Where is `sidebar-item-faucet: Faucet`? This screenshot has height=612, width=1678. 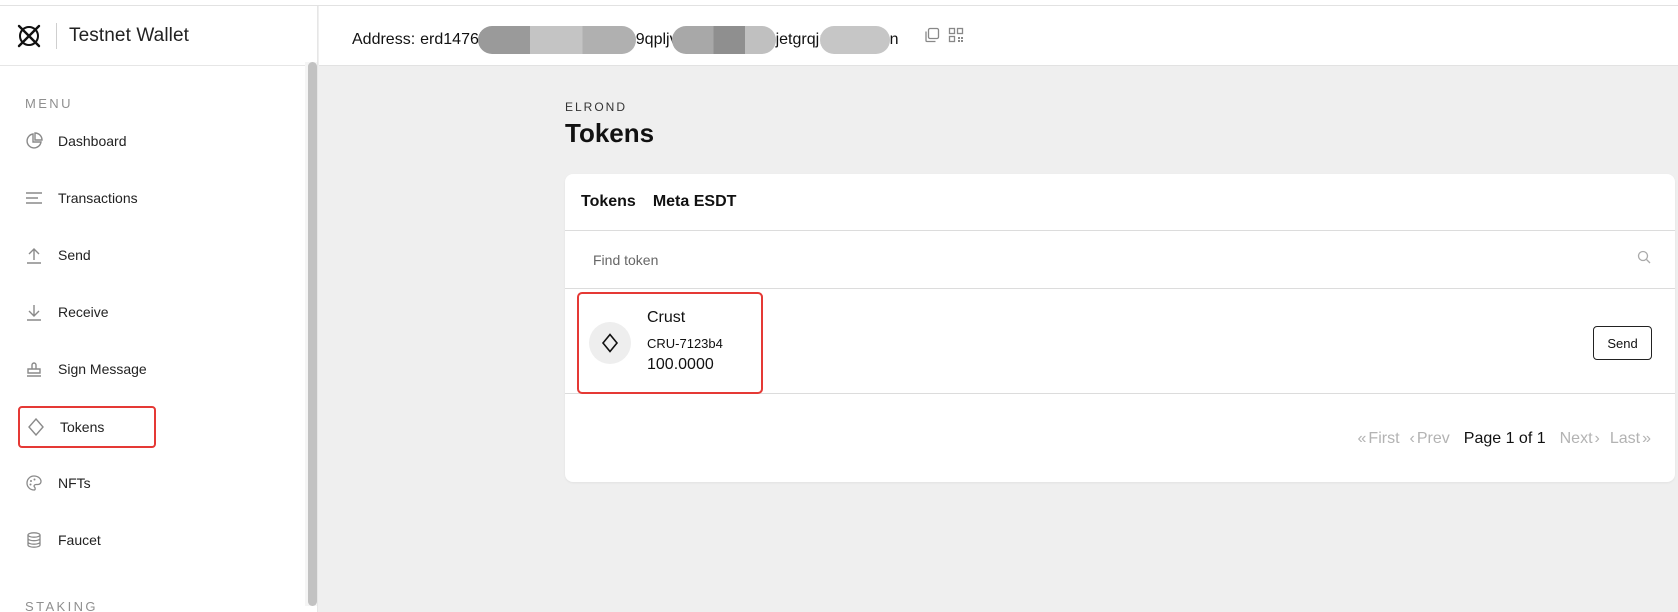
sidebar-item-faucet: Faucet is located at coordinates (87, 540).